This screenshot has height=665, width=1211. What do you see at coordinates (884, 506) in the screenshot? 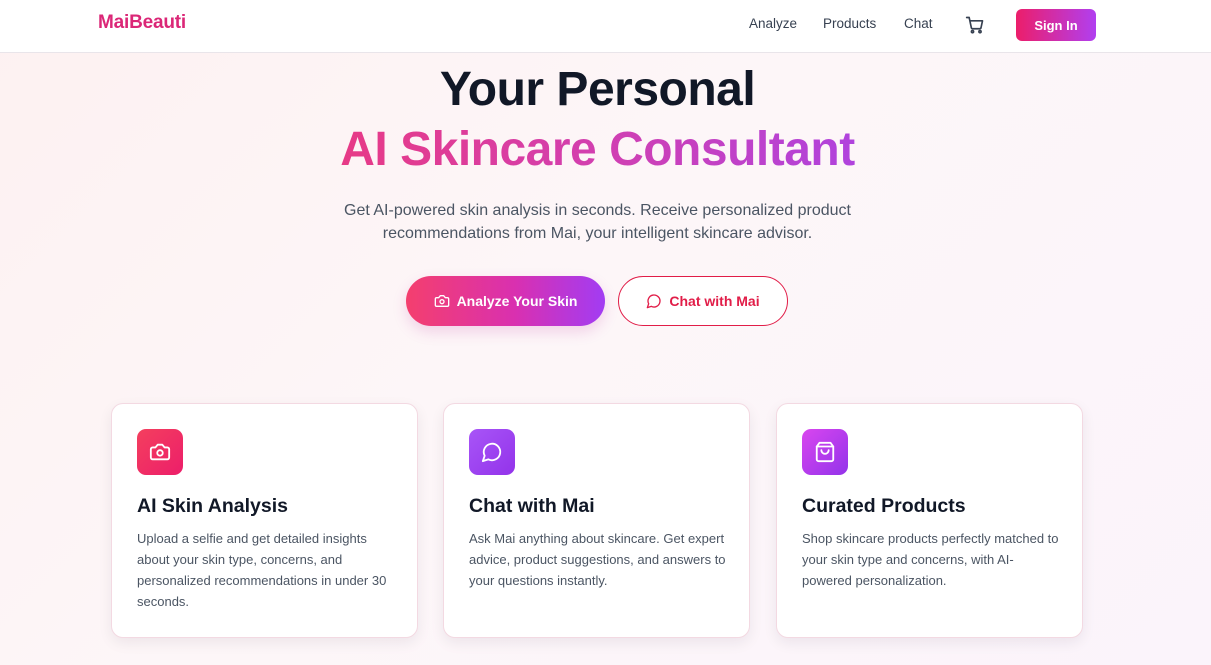
I see `feature-title: Curated Products` at bounding box center [884, 506].